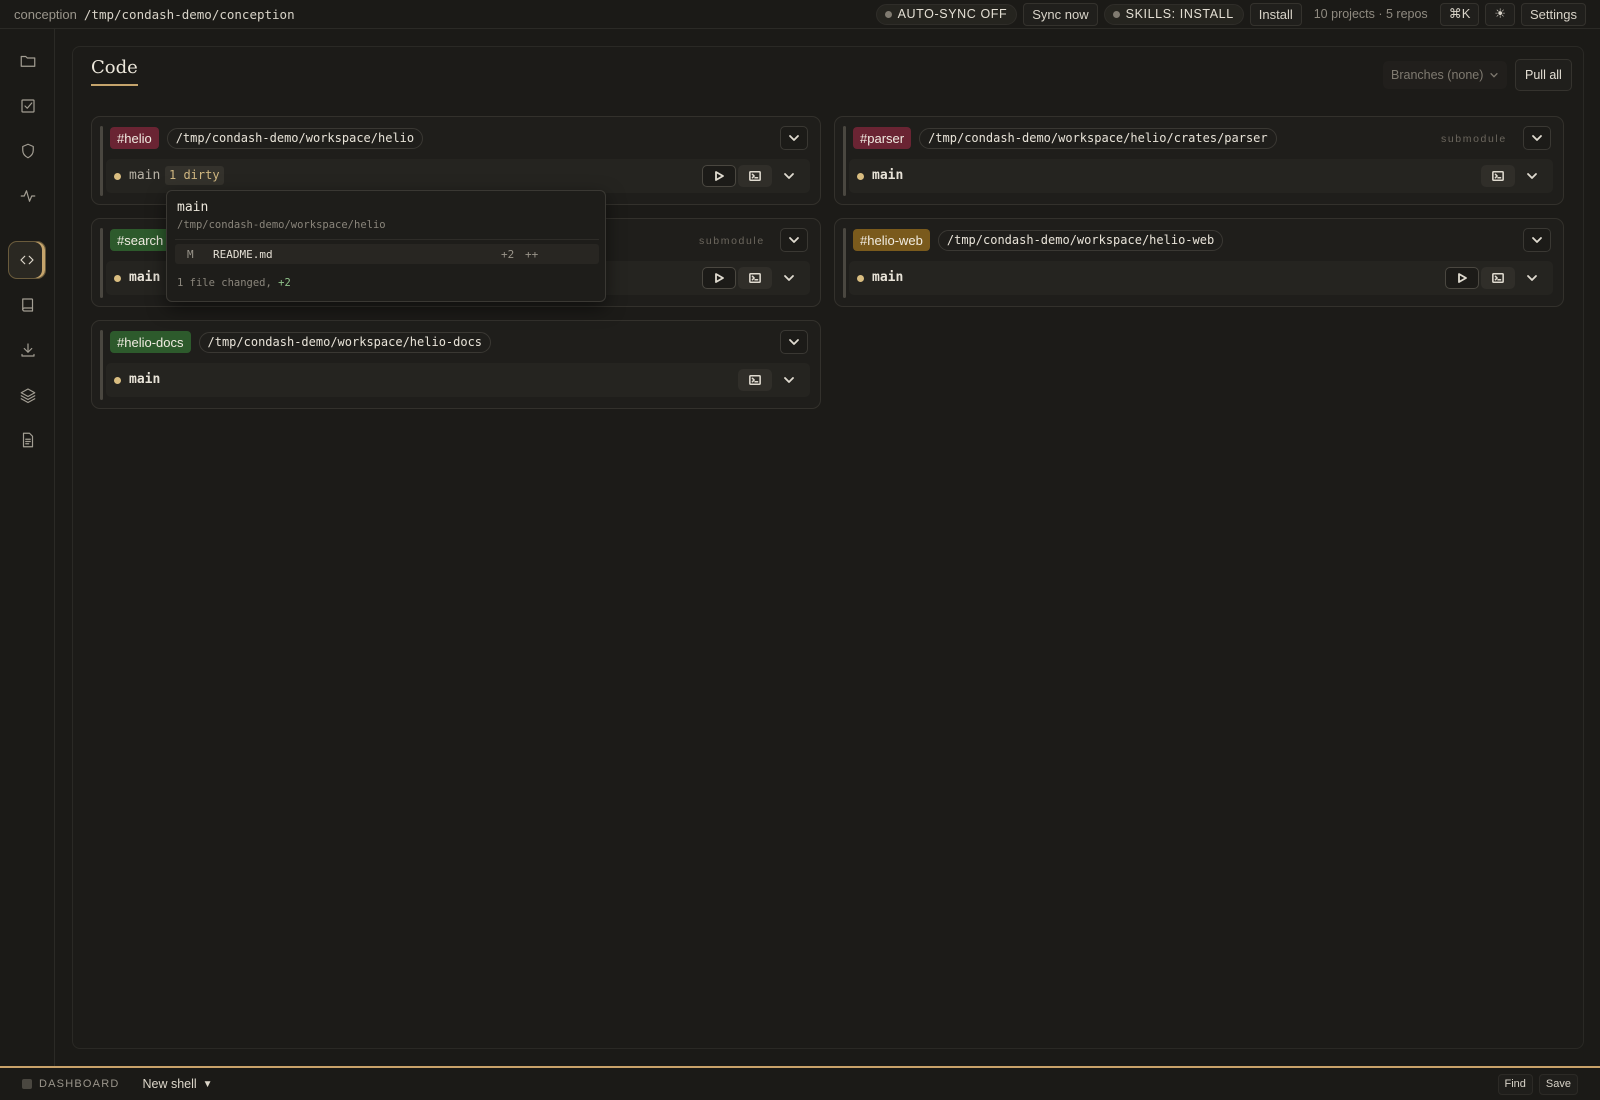 The image size is (1600, 1100). What do you see at coordinates (234, 283) in the screenshot?
I see `diff-summary: 1 file changed, +2` at bounding box center [234, 283].